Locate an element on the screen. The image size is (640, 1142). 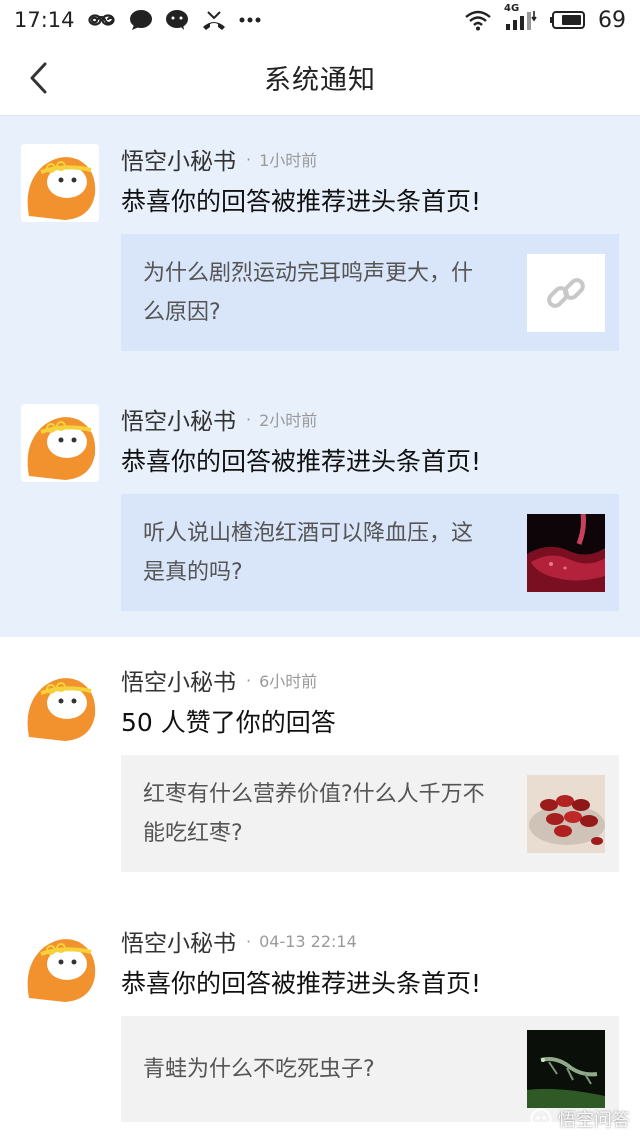
question-title: 为什么剧烈运动完耳鸣声更大，什么原因? is located at coordinates (308, 292).